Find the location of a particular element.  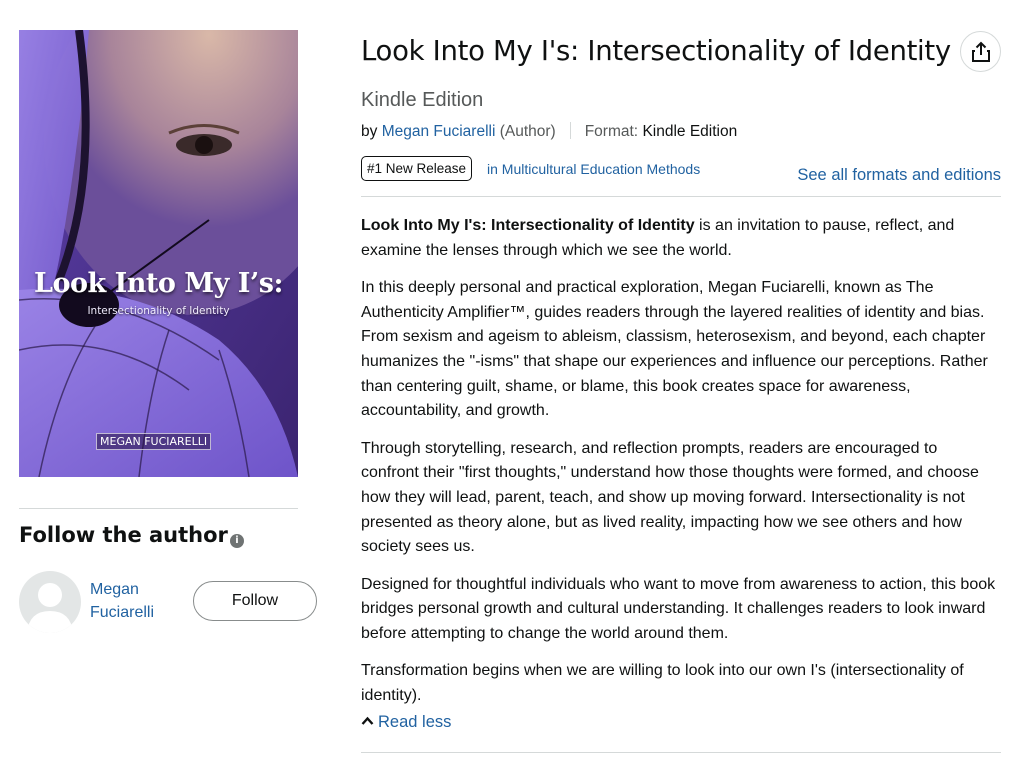

author-name-link: Megan Fuciarelli is located at coordinates (135, 601).